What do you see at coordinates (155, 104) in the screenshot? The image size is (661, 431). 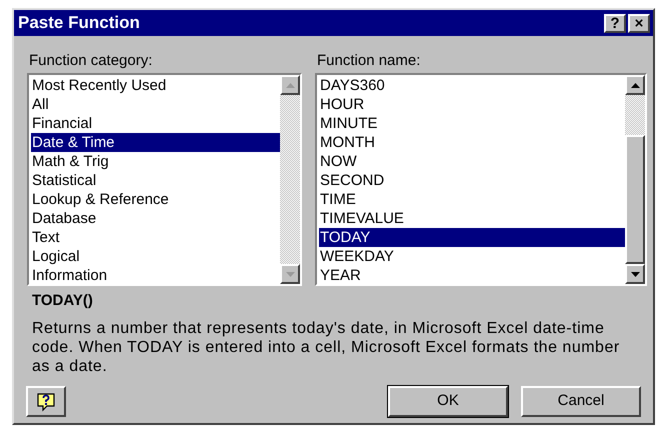 I see `list-item: All` at bounding box center [155, 104].